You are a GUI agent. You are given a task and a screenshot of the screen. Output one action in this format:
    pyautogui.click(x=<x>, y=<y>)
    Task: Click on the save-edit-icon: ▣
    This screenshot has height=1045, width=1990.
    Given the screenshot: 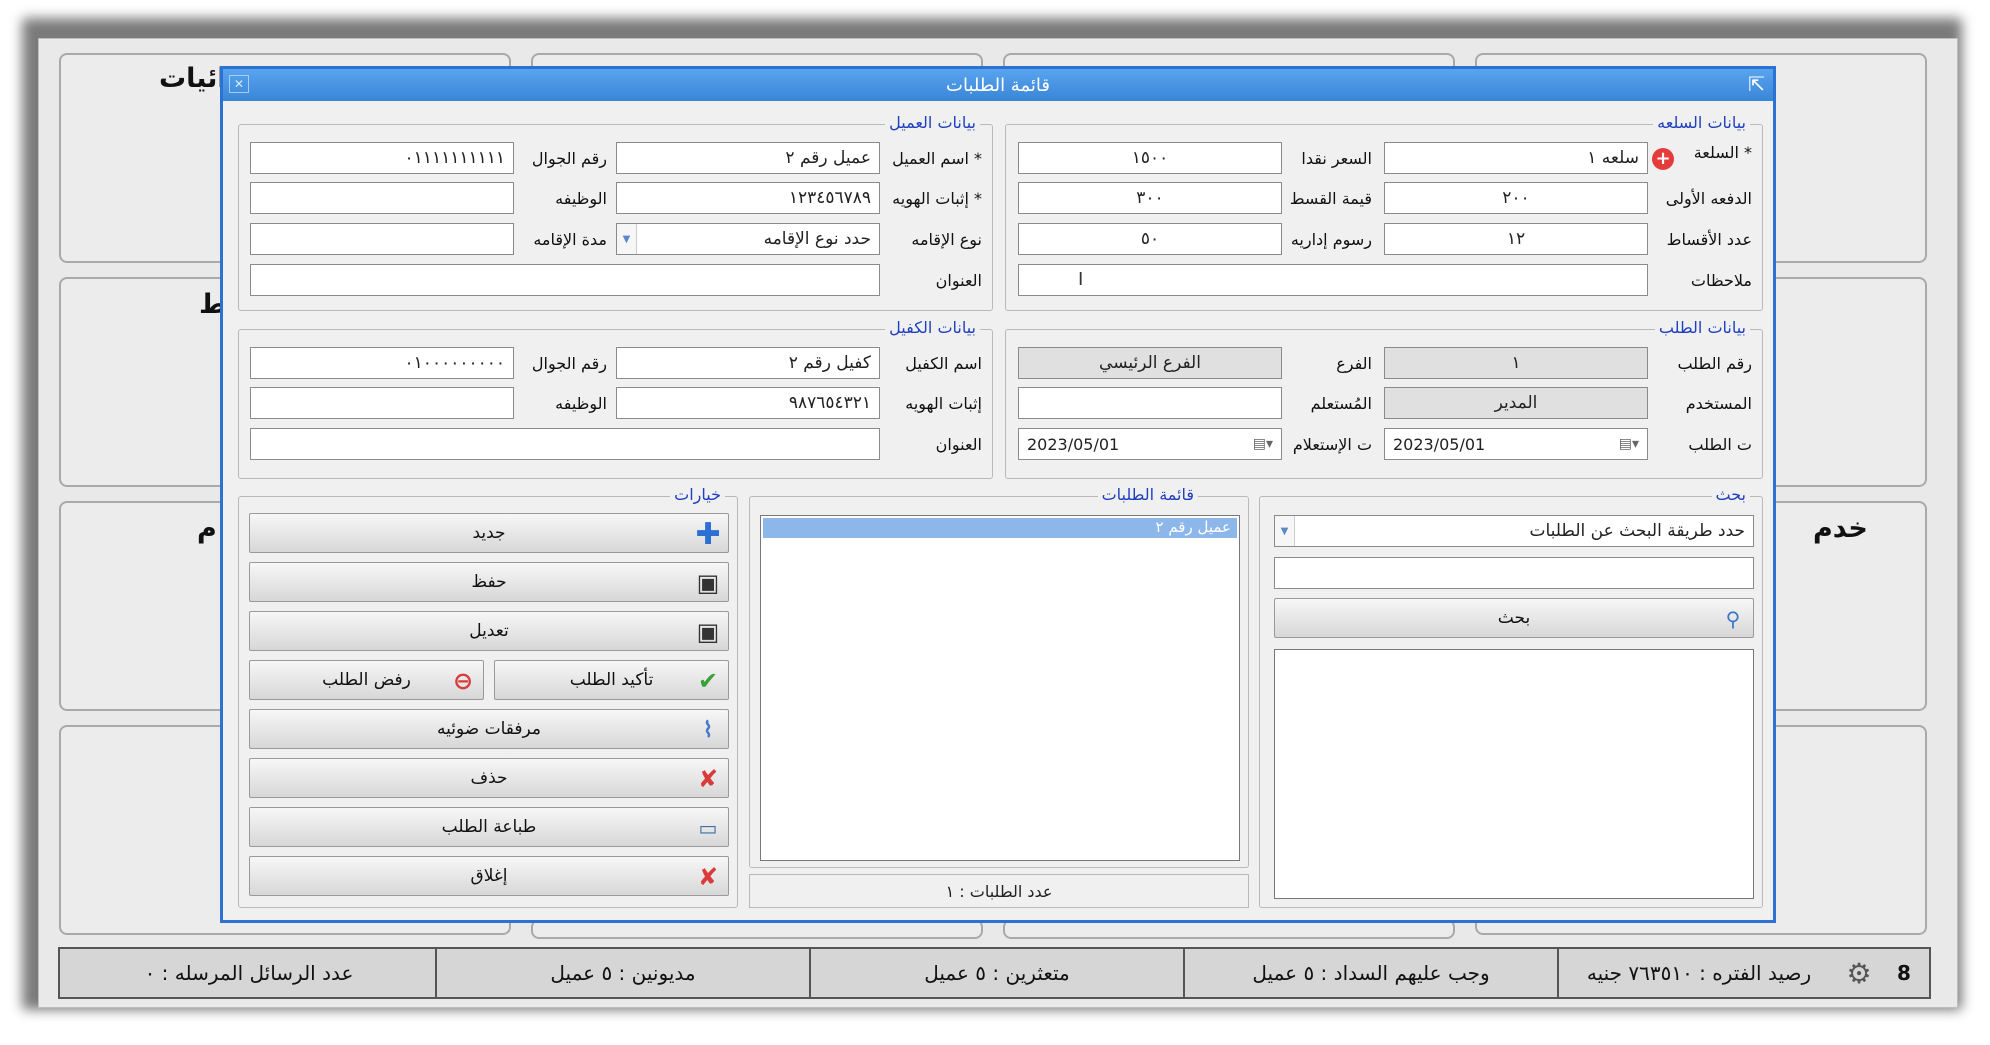 What is the action you would take?
    pyautogui.click(x=708, y=632)
    